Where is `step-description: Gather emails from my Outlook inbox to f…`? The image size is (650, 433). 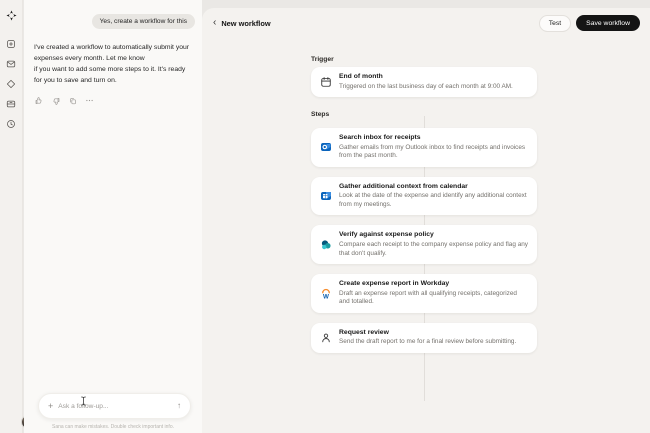
step-description: Gather emails from my Outlook inbox to f… is located at coordinates (432, 151).